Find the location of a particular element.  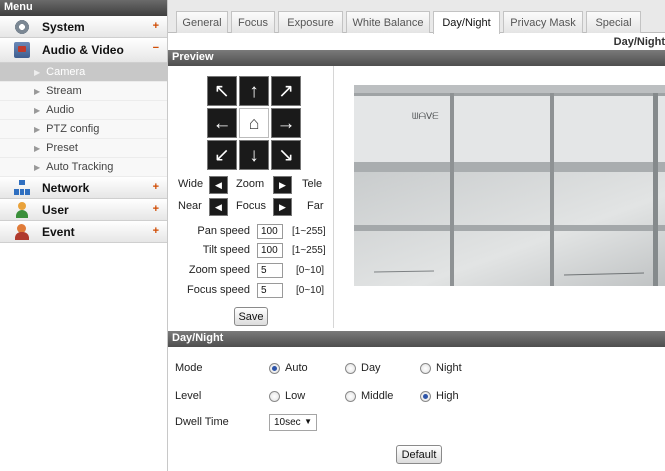

menu-group-event: Event + is located at coordinates (83, 232).